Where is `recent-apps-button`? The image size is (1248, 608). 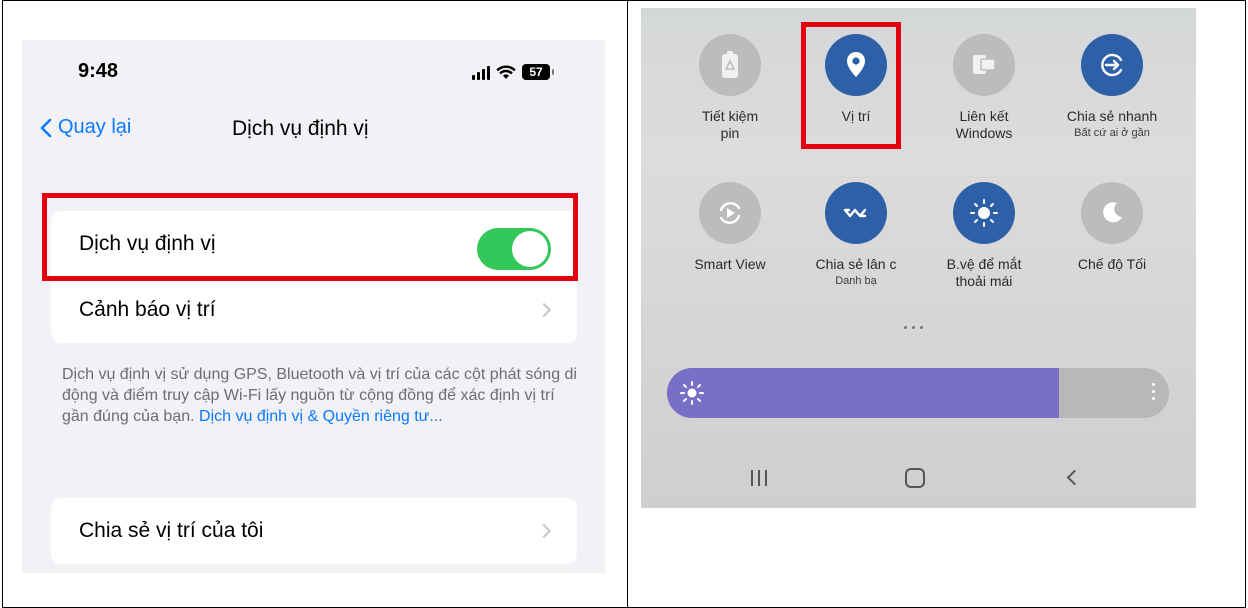 recent-apps-button is located at coordinates (759, 478).